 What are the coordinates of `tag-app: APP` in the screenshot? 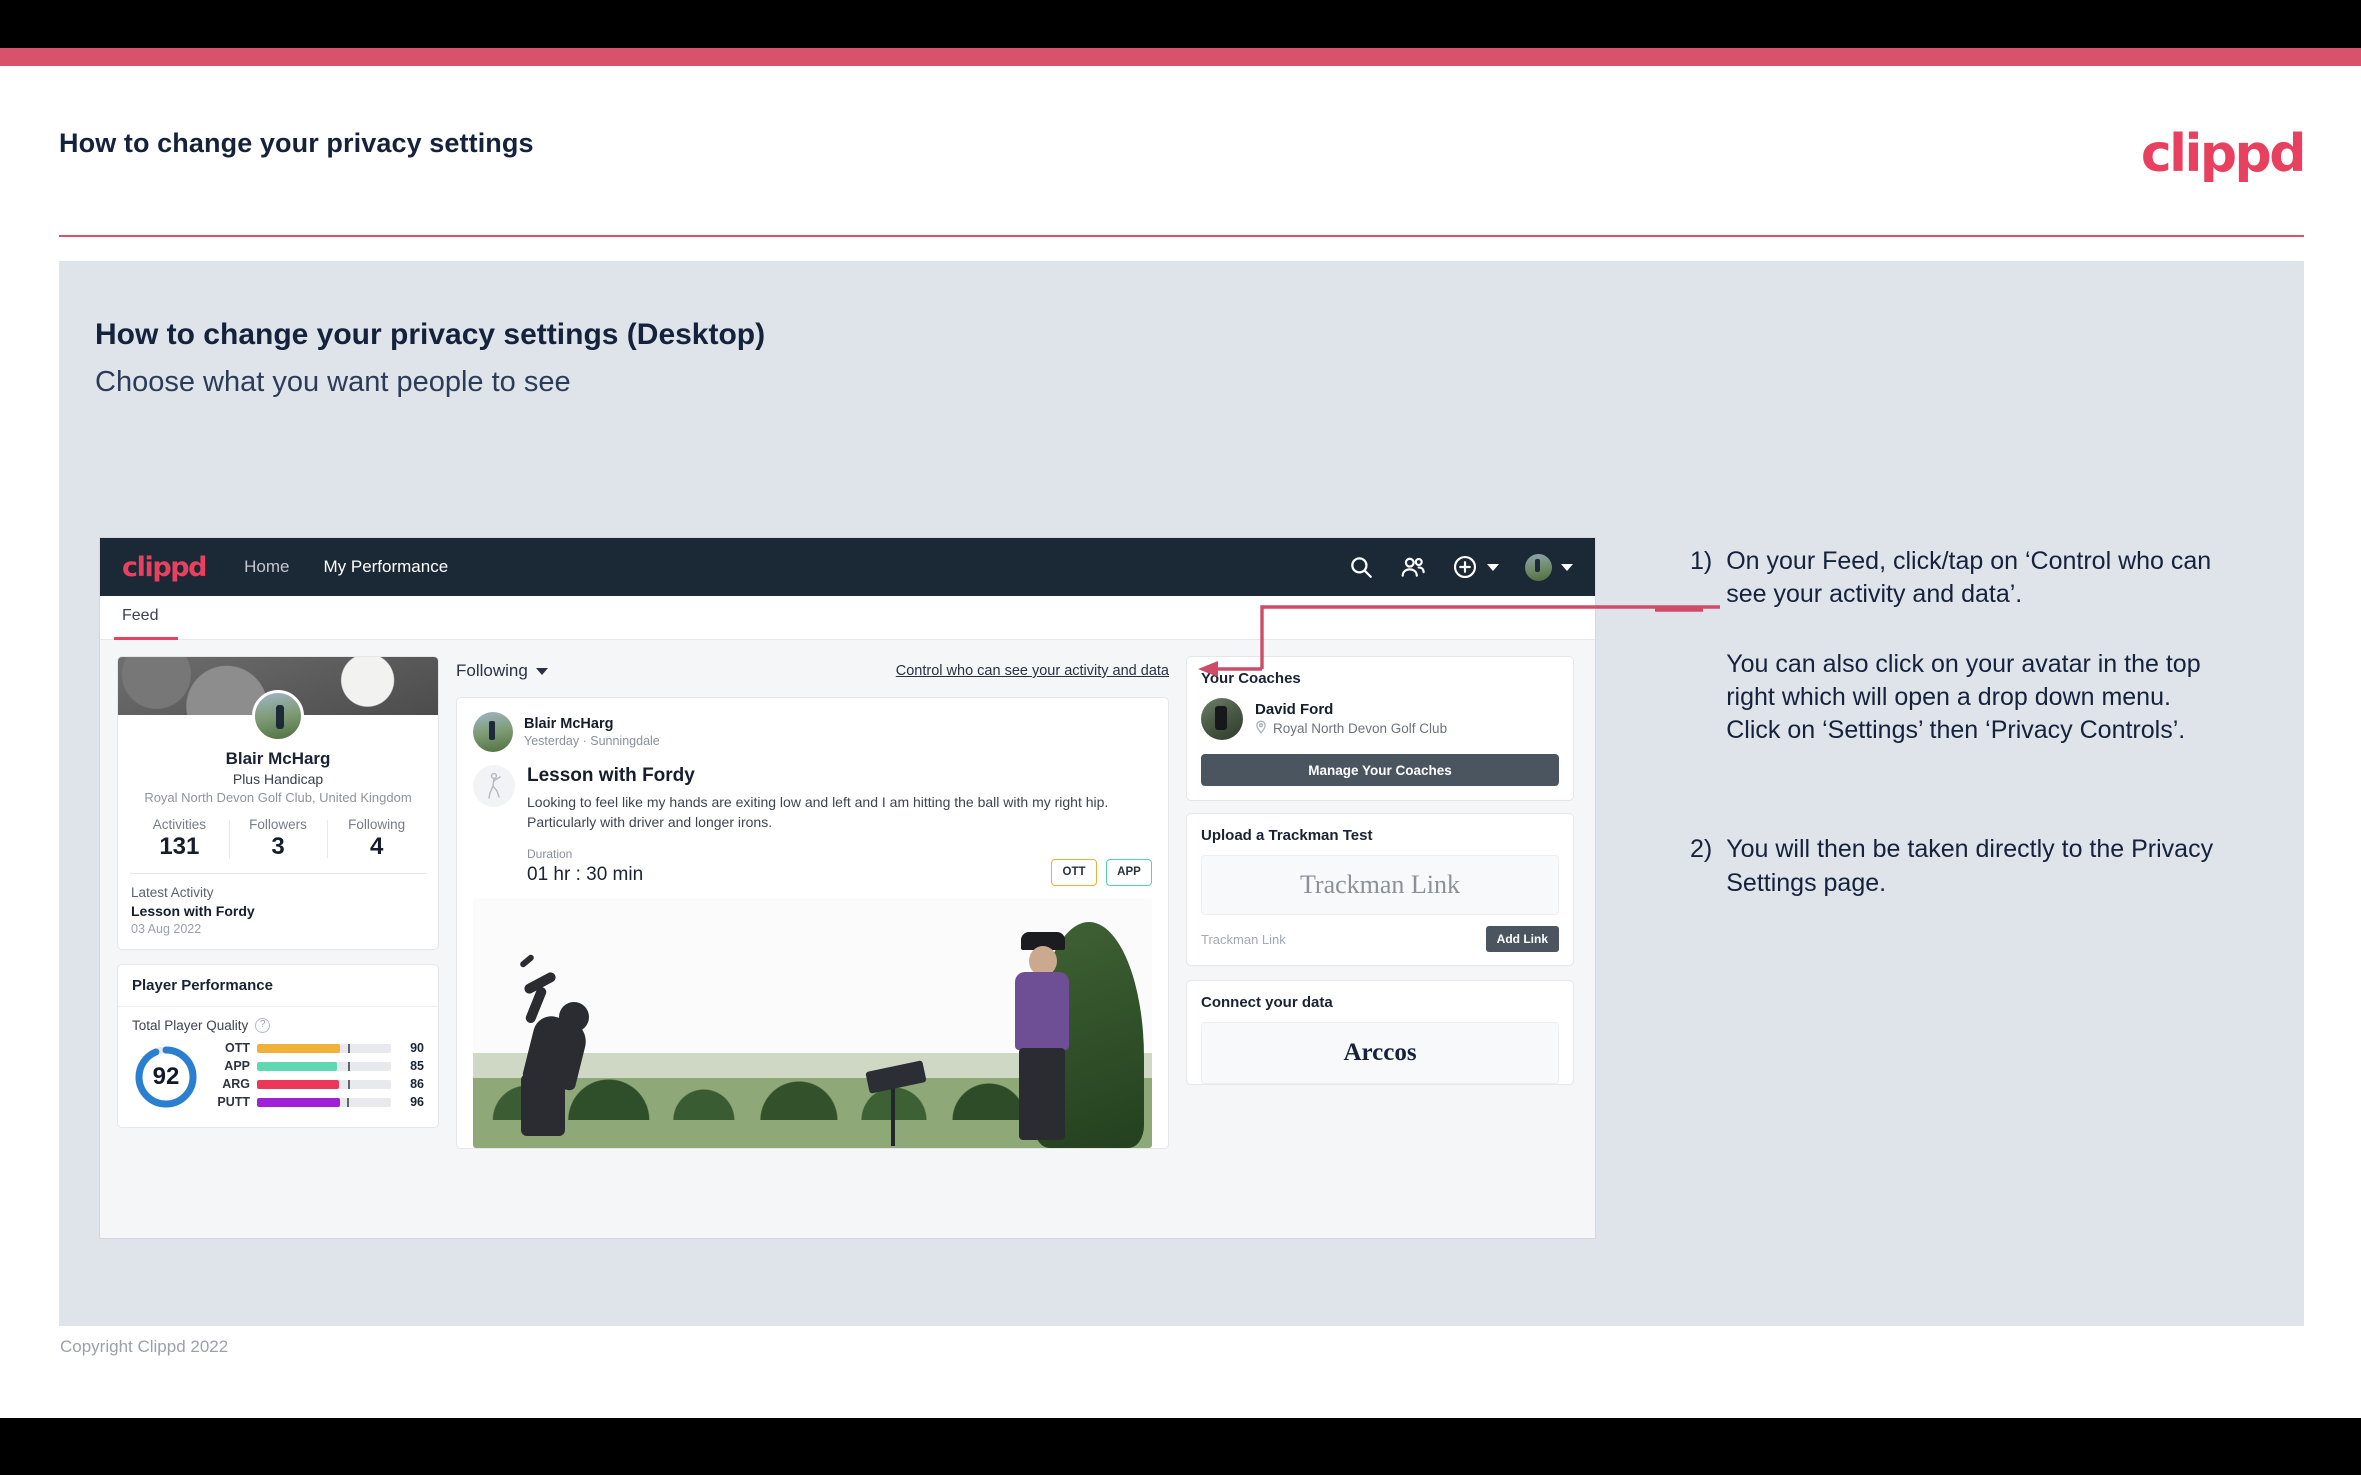 It's located at (1129, 872).